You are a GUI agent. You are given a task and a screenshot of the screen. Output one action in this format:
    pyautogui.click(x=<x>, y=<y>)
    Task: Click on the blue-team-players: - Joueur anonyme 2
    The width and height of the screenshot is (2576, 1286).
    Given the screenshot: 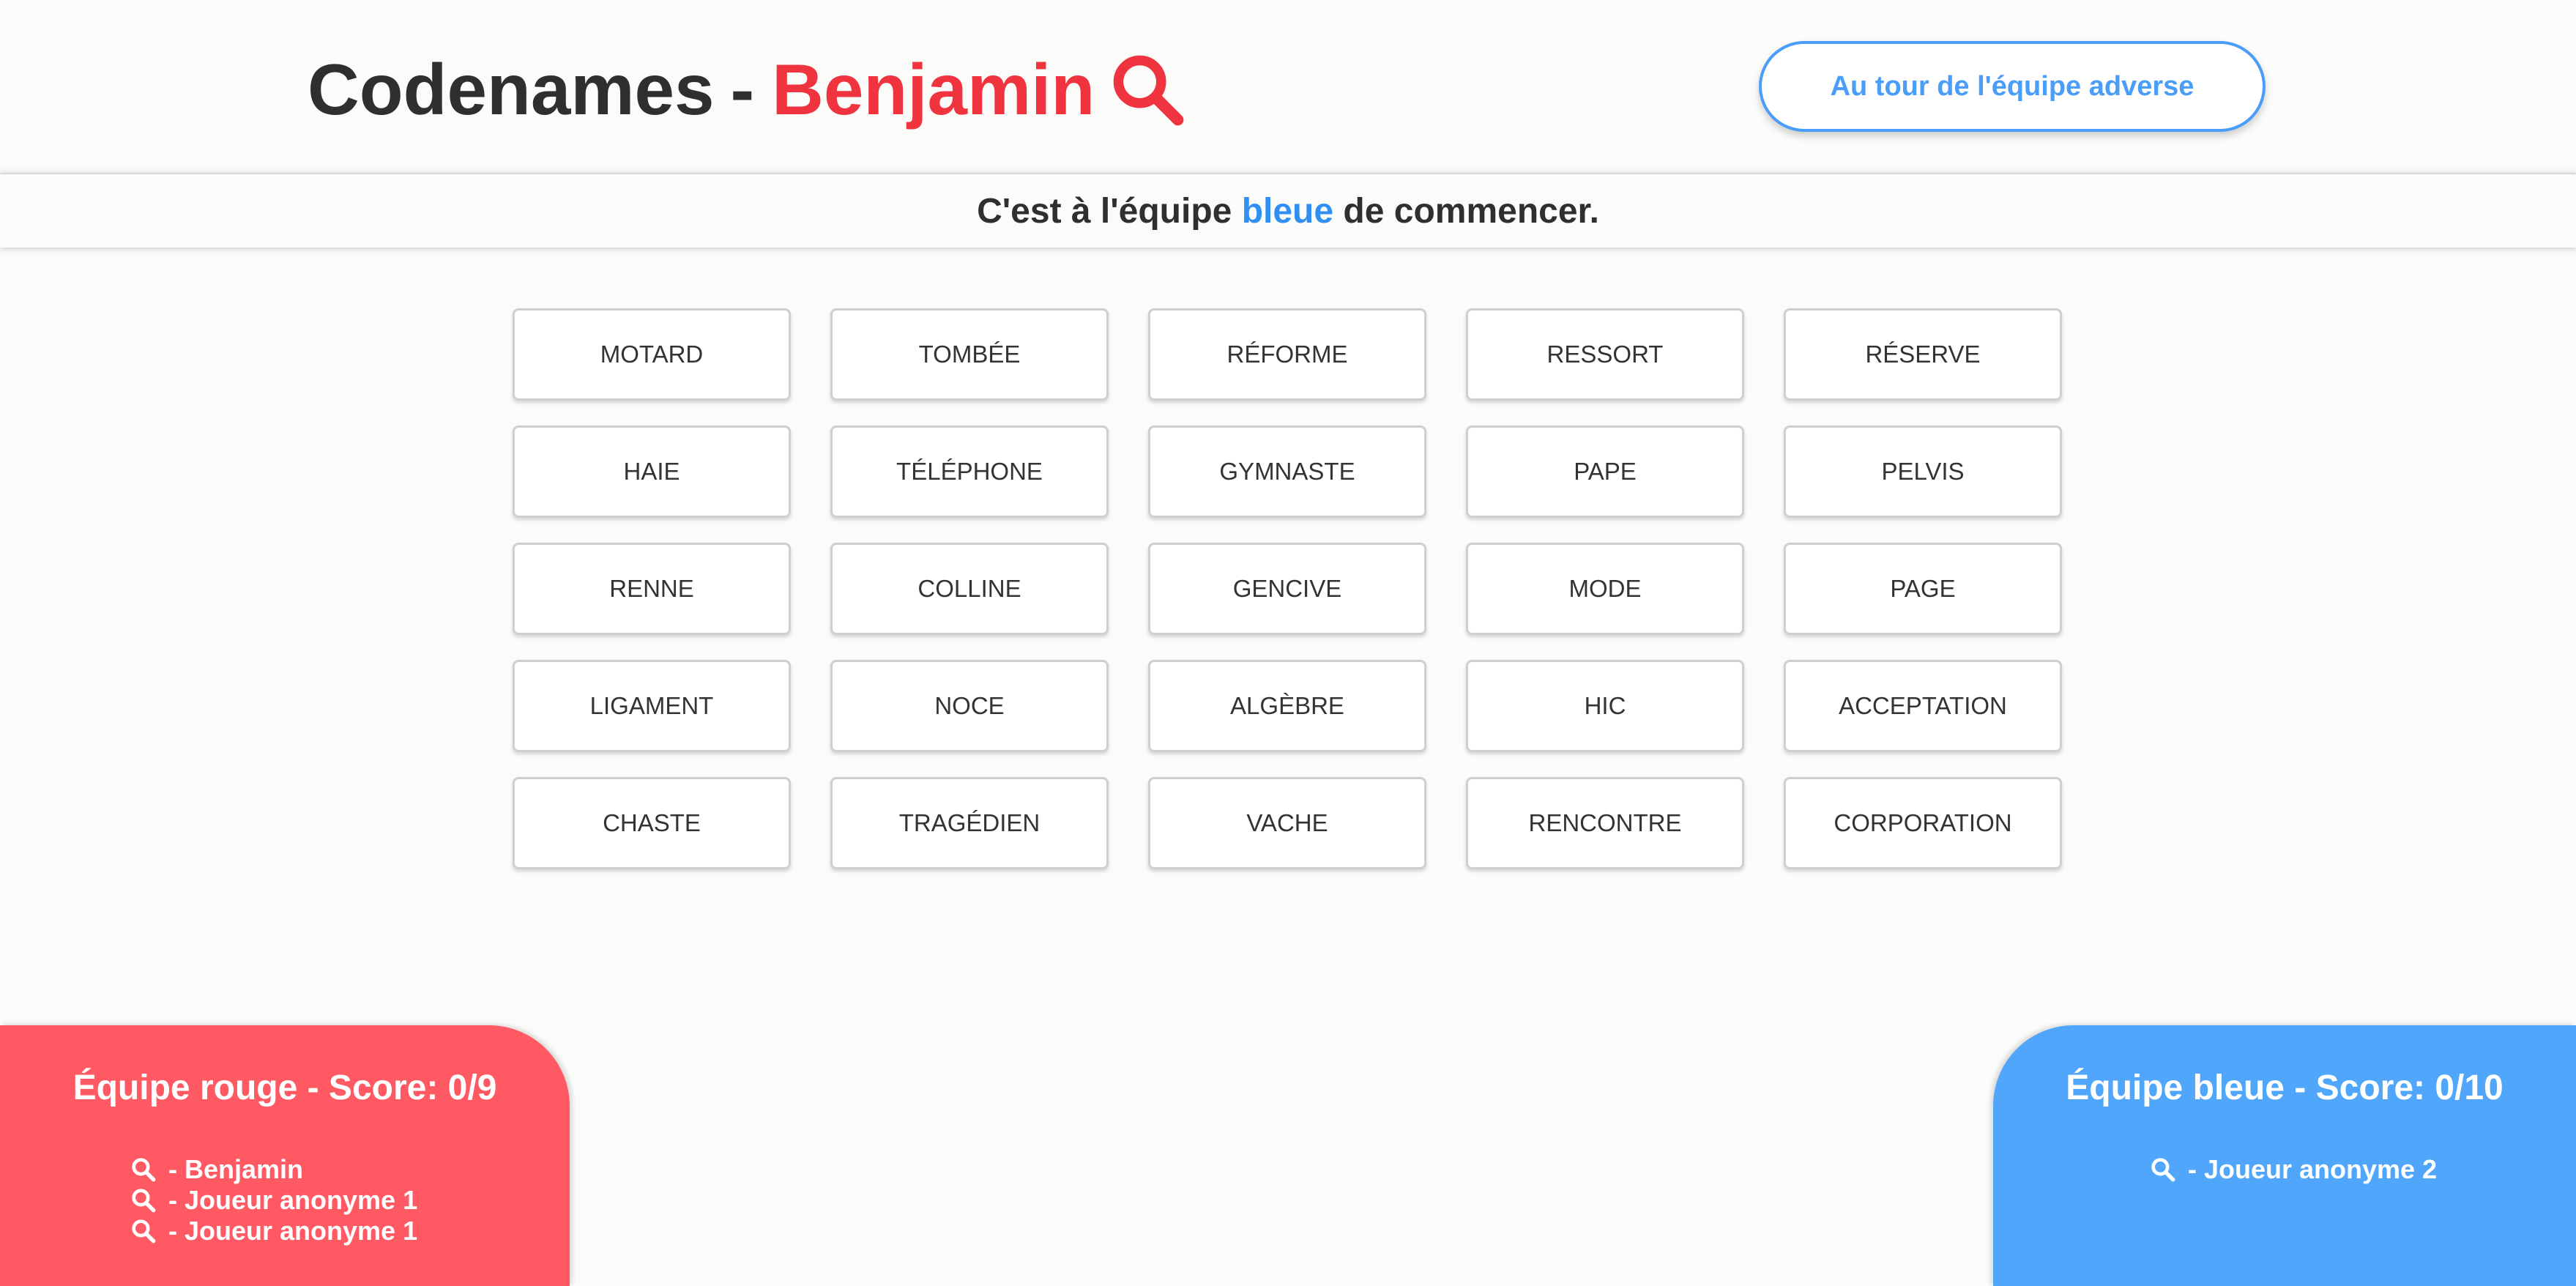 What is the action you would take?
    pyautogui.click(x=2293, y=1169)
    